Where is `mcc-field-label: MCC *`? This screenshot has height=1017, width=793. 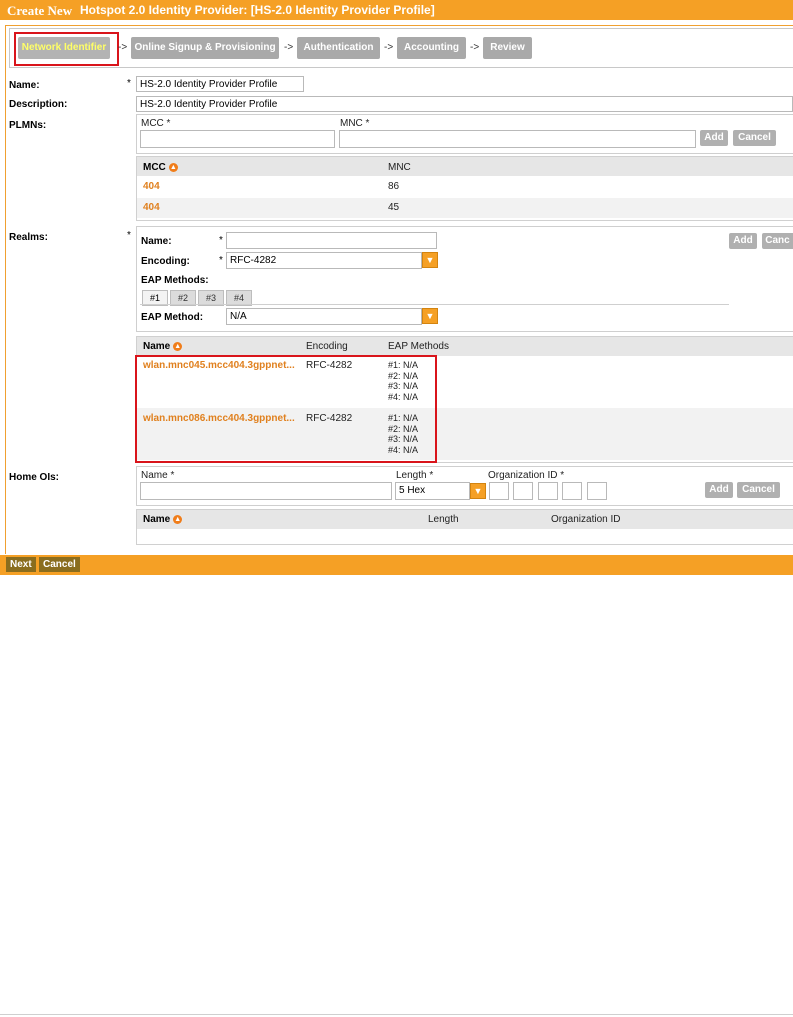 mcc-field-label: MCC * is located at coordinates (156, 123).